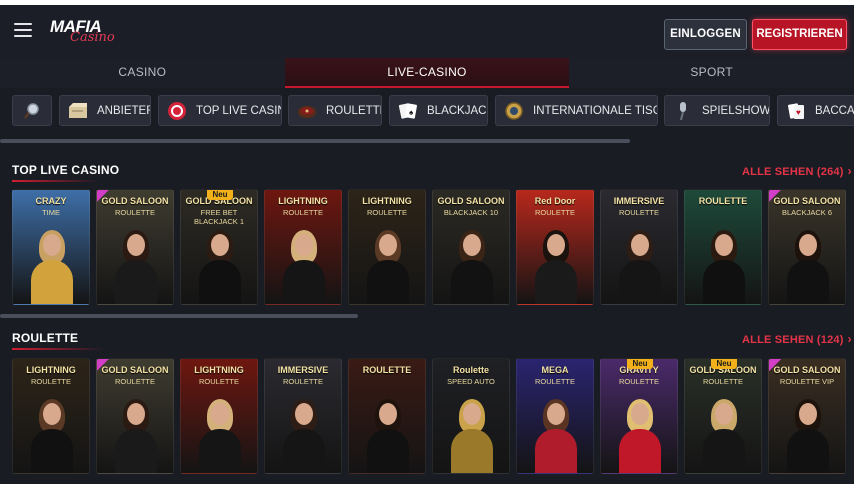  Describe the element at coordinates (51, 212) in the screenshot. I see `game-subtitle: TIME` at that location.